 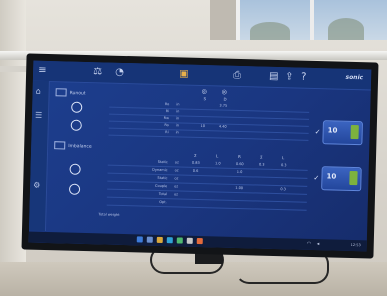 I want to click on row-label: Couple, so click(x=161, y=186).